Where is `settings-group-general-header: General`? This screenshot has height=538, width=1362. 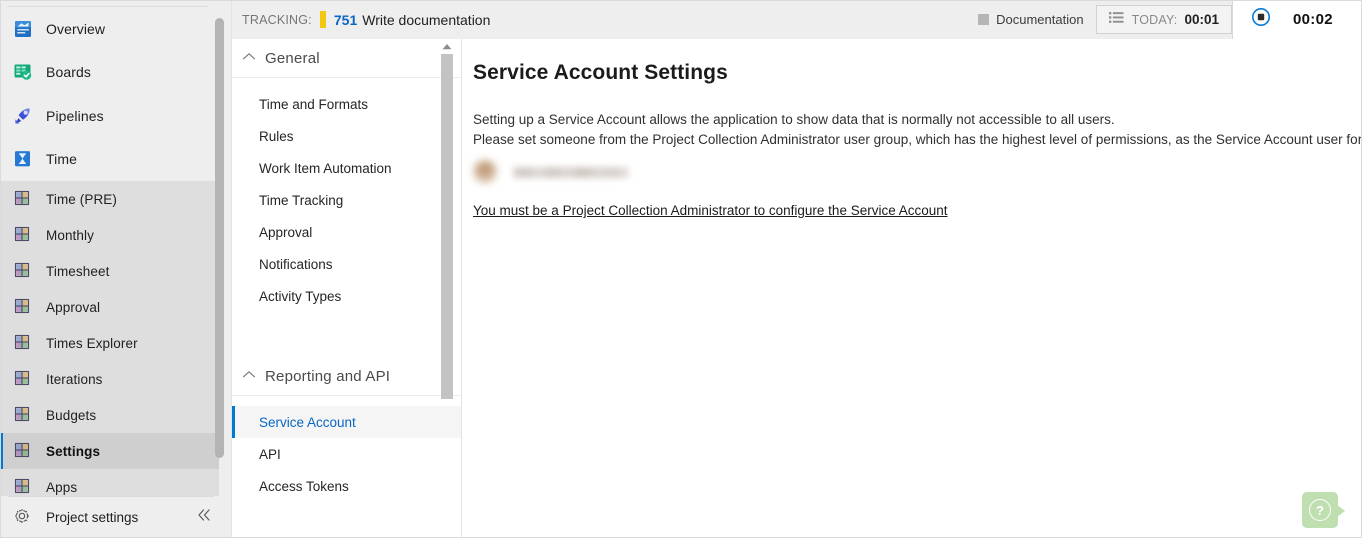
settings-group-general-header: General is located at coordinates (346, 58).